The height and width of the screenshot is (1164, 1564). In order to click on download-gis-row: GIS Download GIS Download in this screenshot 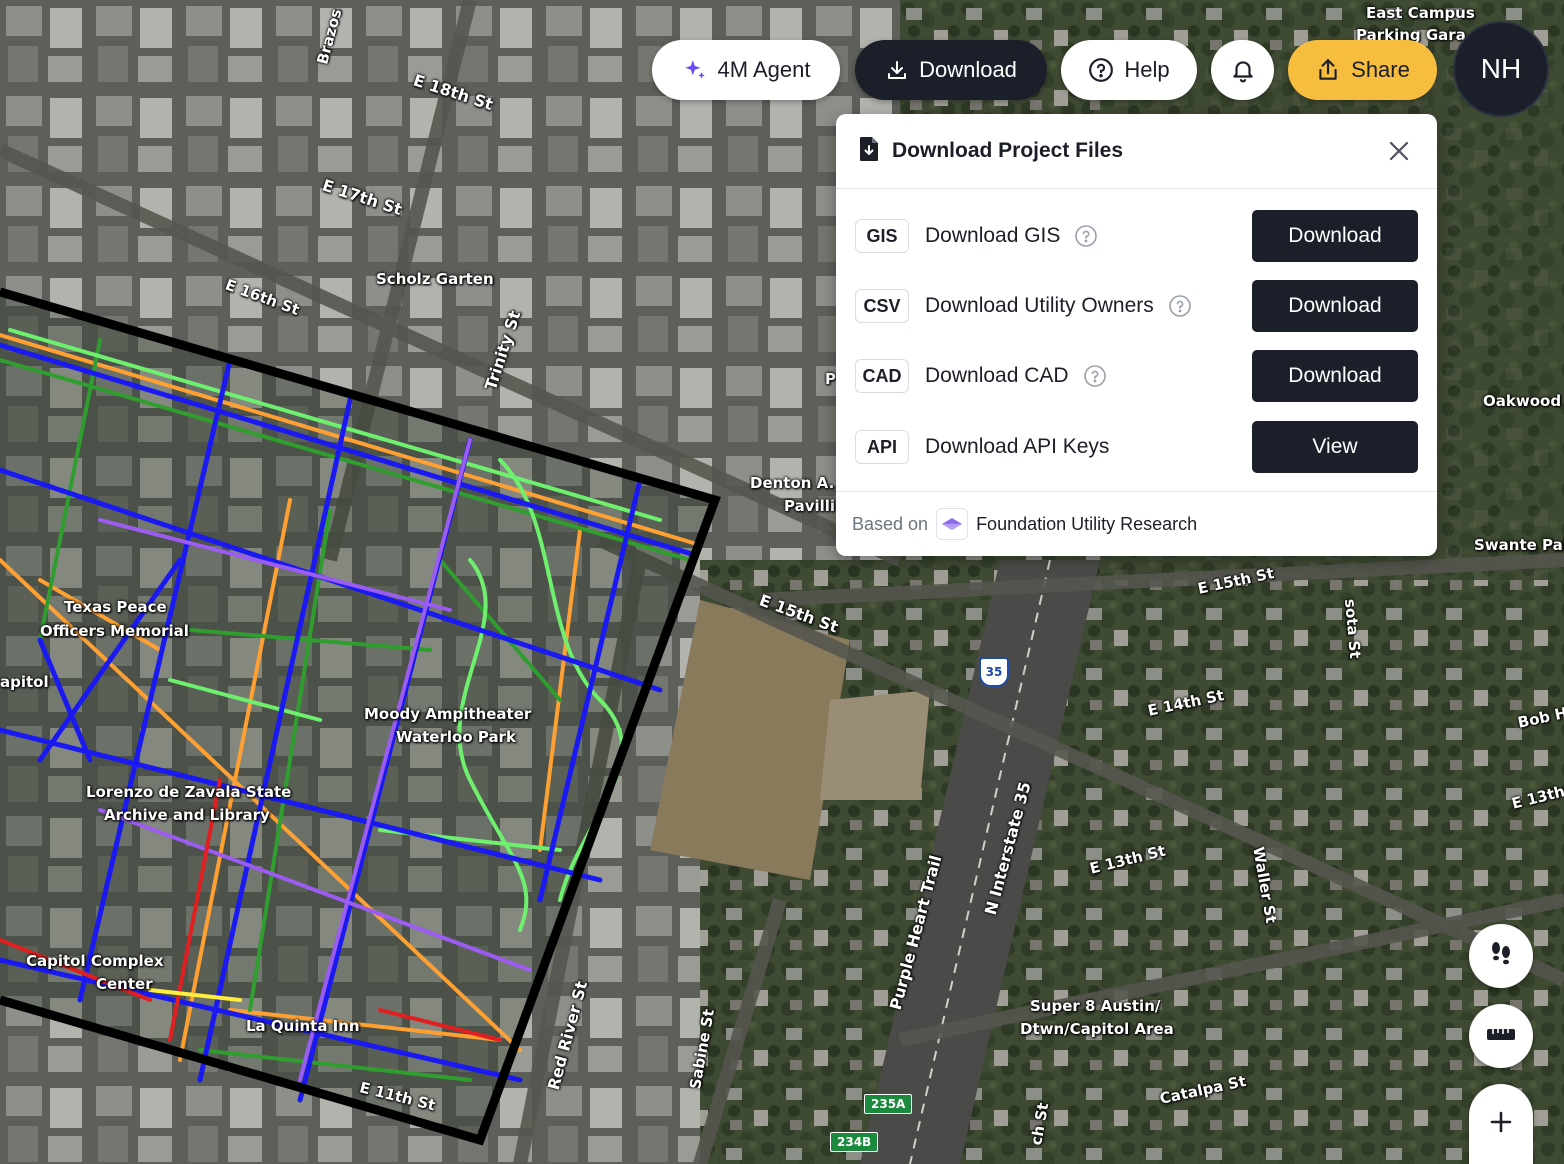, I will do `click(1136, 236)`.